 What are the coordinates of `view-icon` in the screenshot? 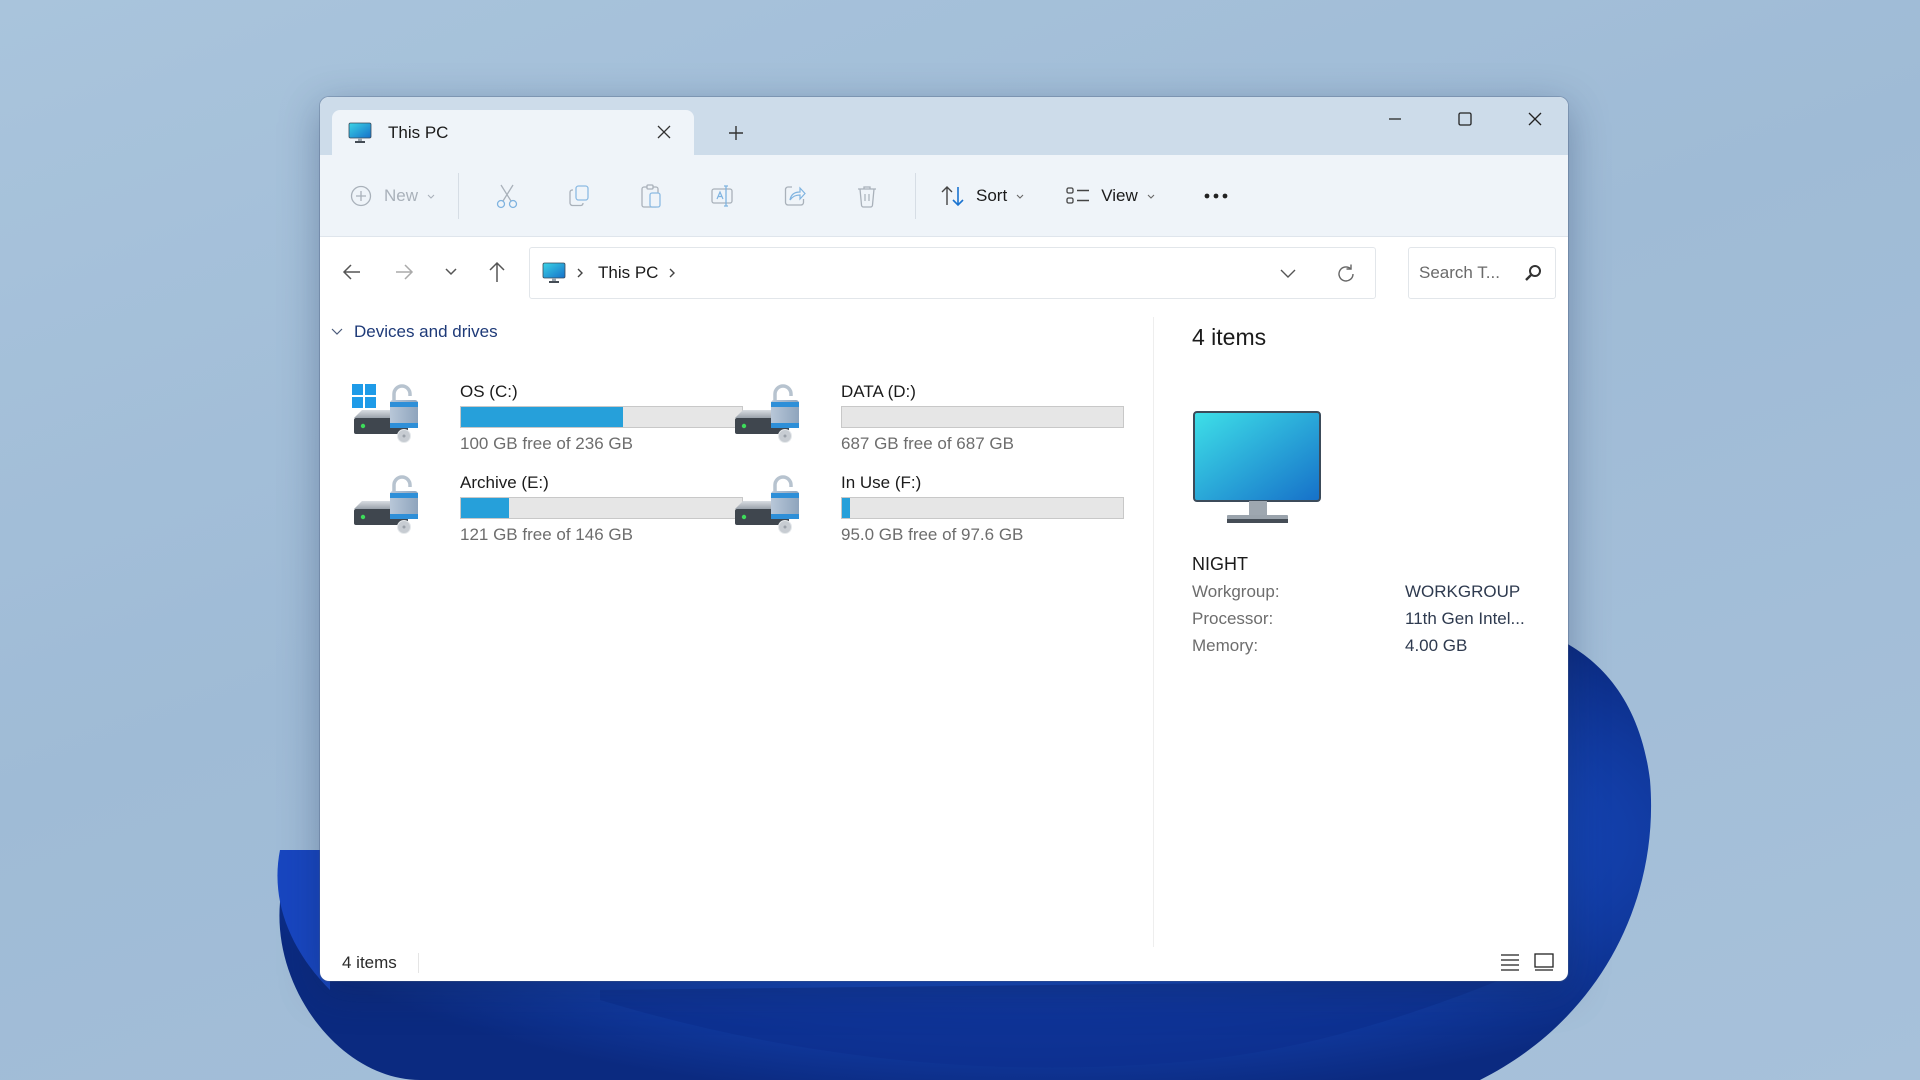 It's located at (1078, 195).